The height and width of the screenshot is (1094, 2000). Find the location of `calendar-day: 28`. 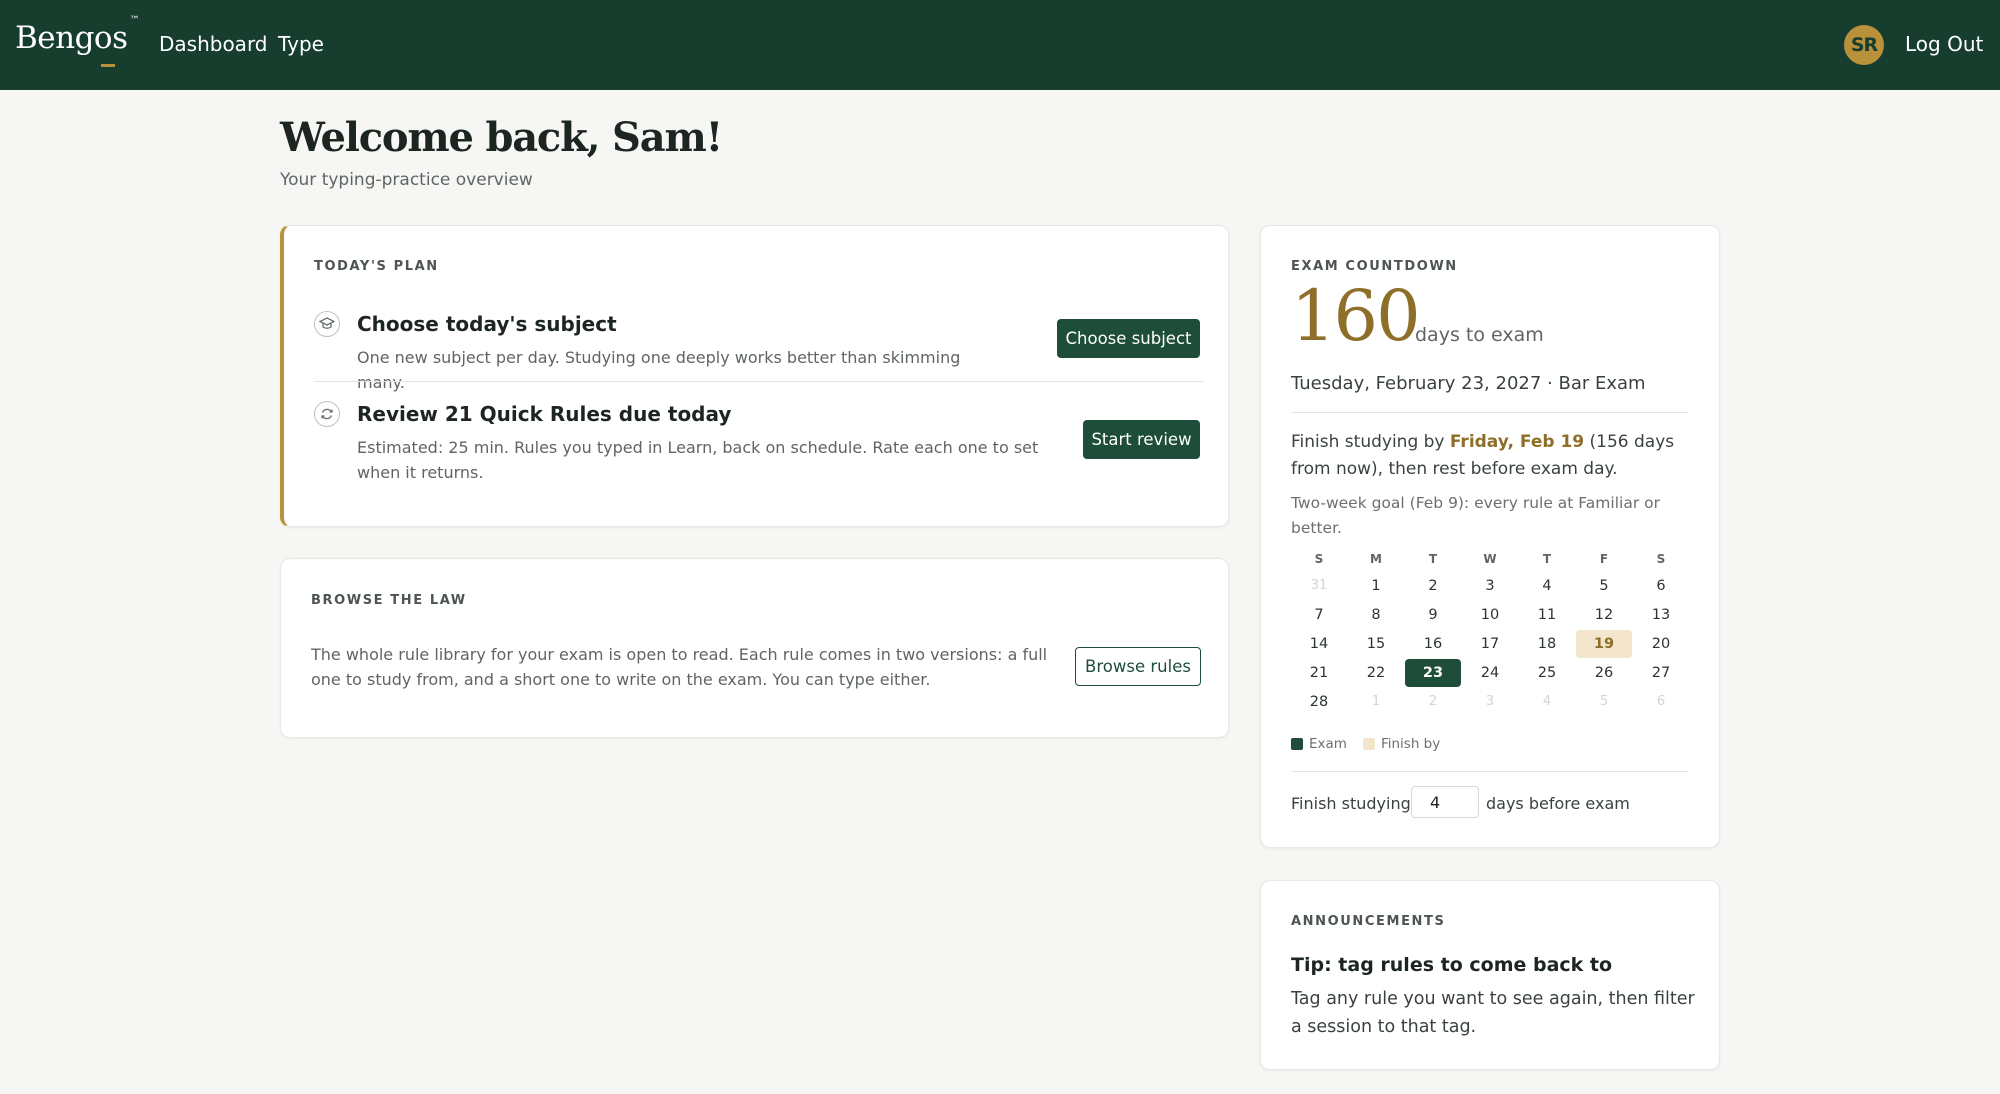

calendar-day: 28 is located at coordinates (1319, 702).